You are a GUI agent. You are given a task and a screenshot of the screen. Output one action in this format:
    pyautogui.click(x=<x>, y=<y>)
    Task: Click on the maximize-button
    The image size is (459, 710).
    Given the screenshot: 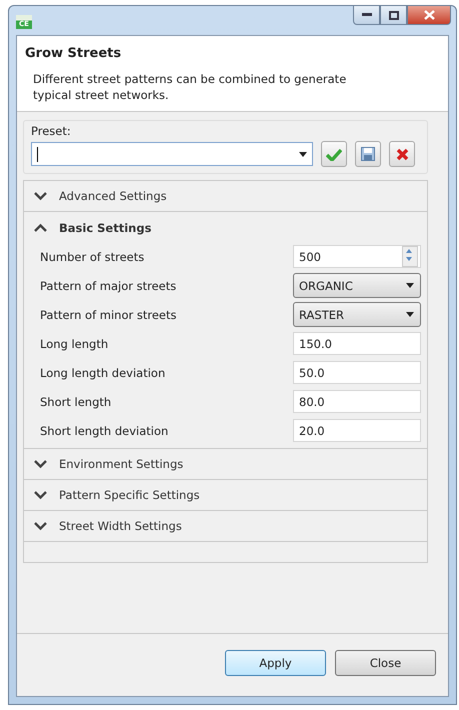 What is the action you would take?
    pyautogui.click(x=393, y=15)
    